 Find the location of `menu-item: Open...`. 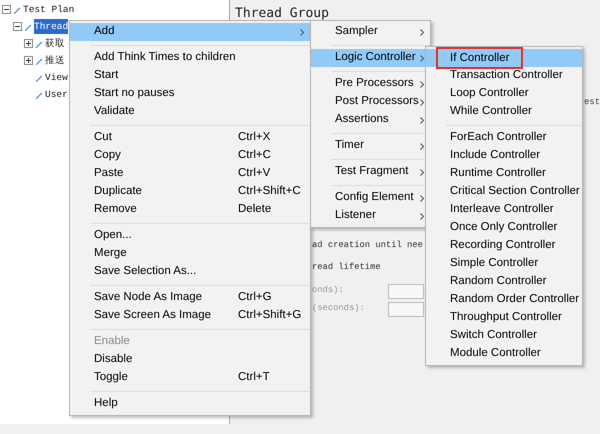

menu-item: Open... is located at coordinates (190, 236).